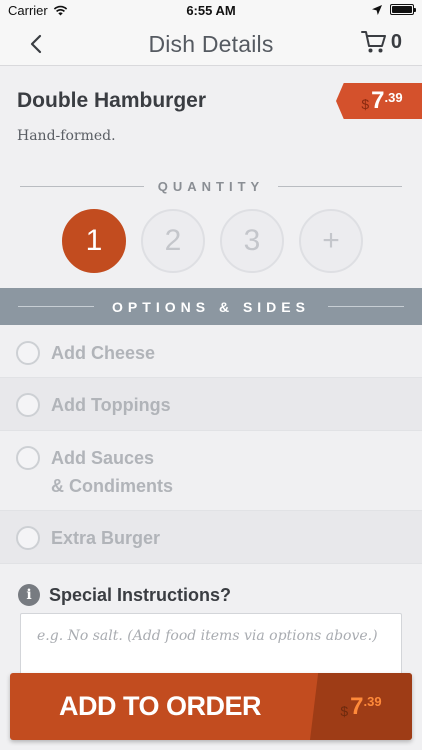  I want to click on dish-description: Hand-formed., so click(66, 136).